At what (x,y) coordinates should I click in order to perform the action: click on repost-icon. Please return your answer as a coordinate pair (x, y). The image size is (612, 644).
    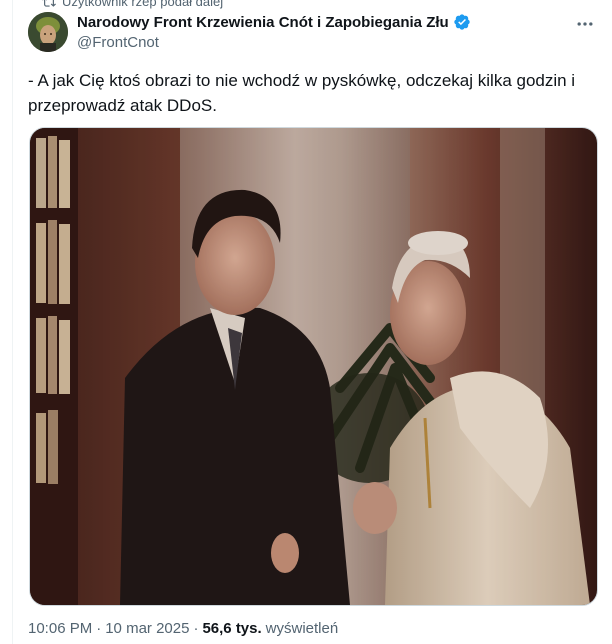
    Looking at the image, I should click on (49, 3).